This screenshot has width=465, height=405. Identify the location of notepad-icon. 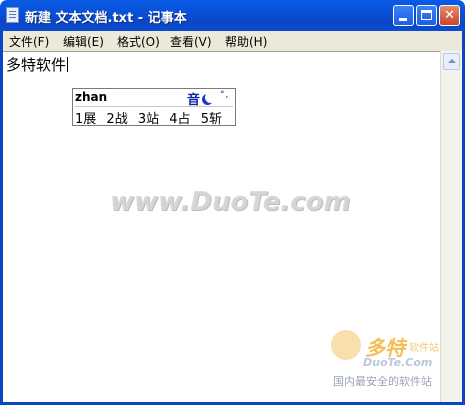
(12, 15).